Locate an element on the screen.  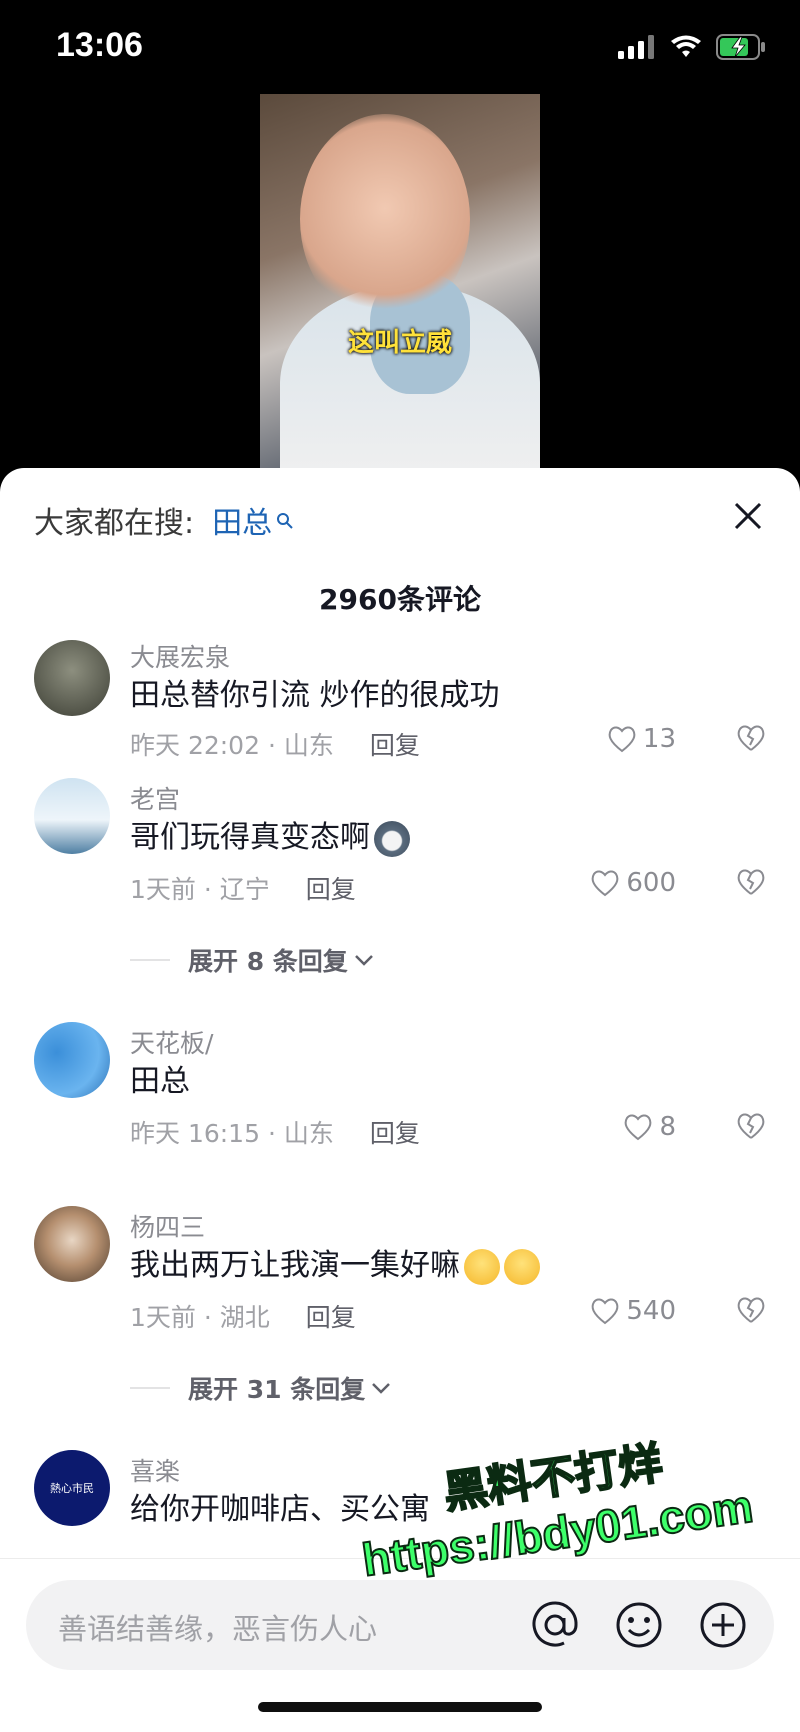
comment-username: 天花板/ is located at coordinates (171, 1042).